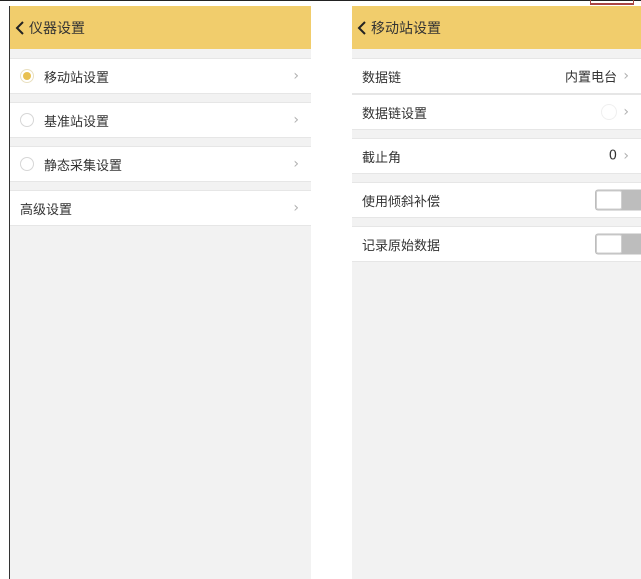 The width and height of the screenshot is (641, 579). Describe the element at coordinates (496, 156) in the screenshot. I see `cutoff-angle-row: 截止角 0 ›` at that location.